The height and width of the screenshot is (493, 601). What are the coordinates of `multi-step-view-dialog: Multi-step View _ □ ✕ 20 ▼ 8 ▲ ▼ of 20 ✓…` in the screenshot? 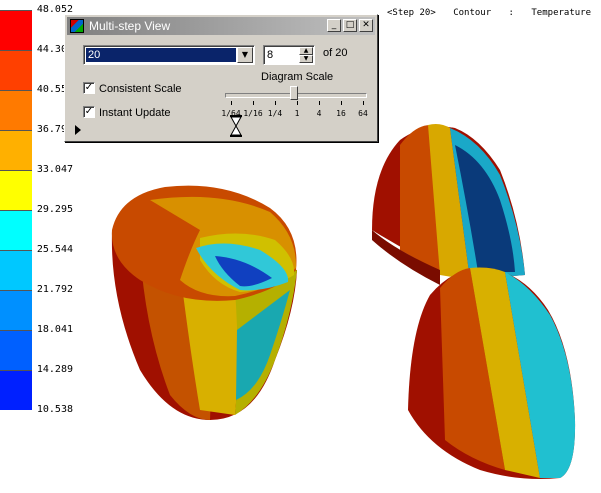 It's located at (221, 78).